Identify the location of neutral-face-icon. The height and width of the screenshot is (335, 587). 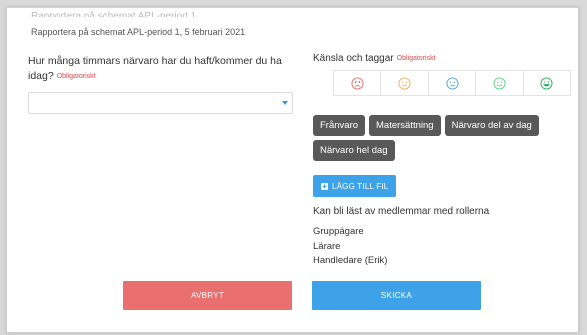
(404, 83).